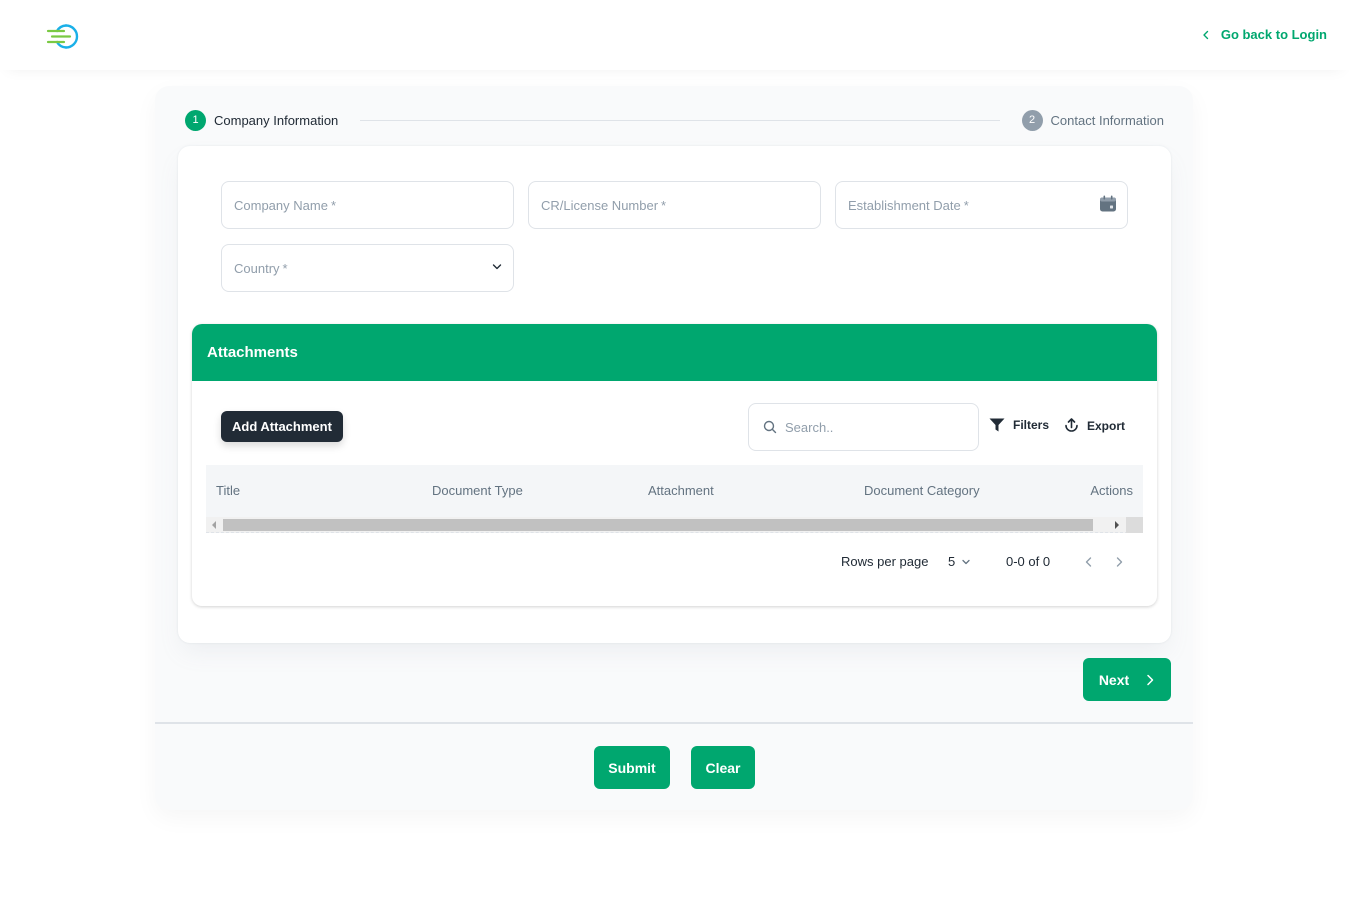  I want to click on attachments-header: Attachments, so click(674, 352).